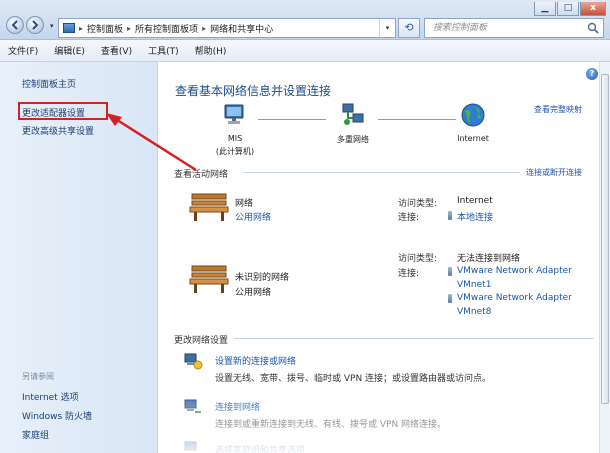 This screenshot has width=610, height=453. What do you see at coordinates (475, 216) in the screenshot?
I see `connection-link: 本地连接` at bounding box center [475, 216].